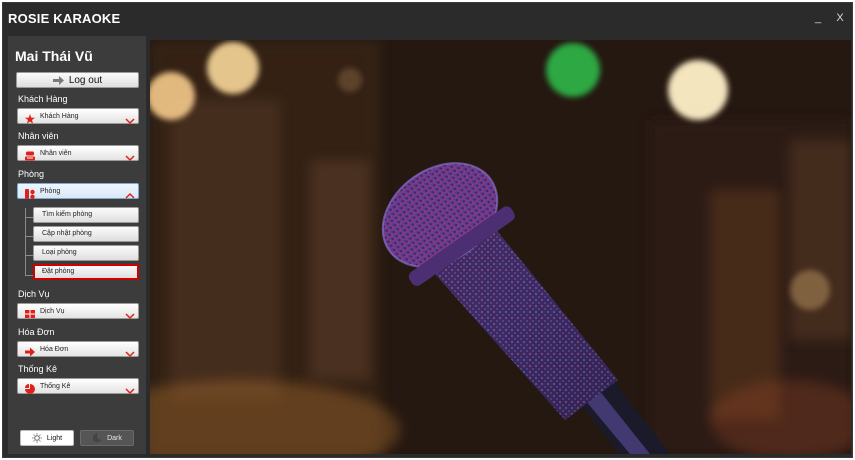 This screenshot has height=460, width=855. What do you see at coordinates (31, 174) in the screenshot?
I see `section-label-room: Phòng` at bounding box center [31, 174].